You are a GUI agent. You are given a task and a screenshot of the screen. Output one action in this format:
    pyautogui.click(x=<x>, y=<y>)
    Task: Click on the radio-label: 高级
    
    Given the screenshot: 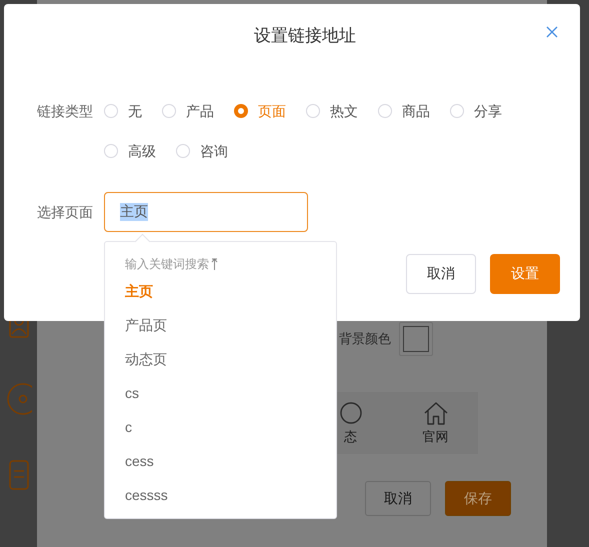 What is the action you would take?
    pyautogui.click(x=142, y=151)
    